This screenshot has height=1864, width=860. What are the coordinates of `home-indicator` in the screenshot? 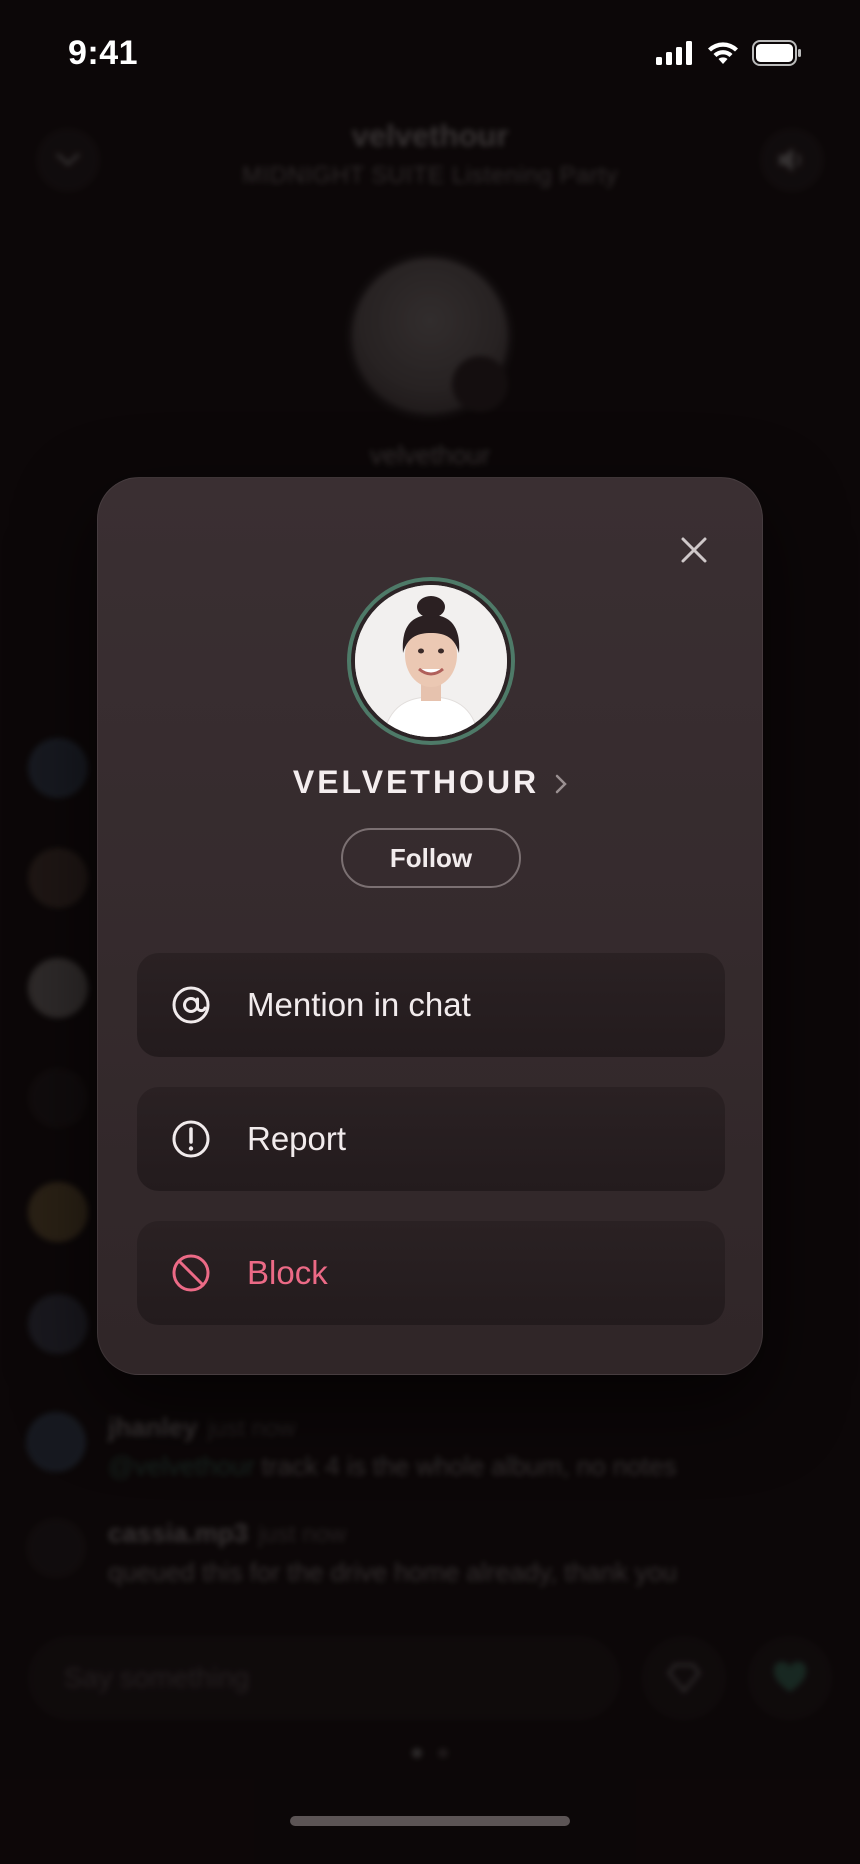 It's located at (430, 1821).